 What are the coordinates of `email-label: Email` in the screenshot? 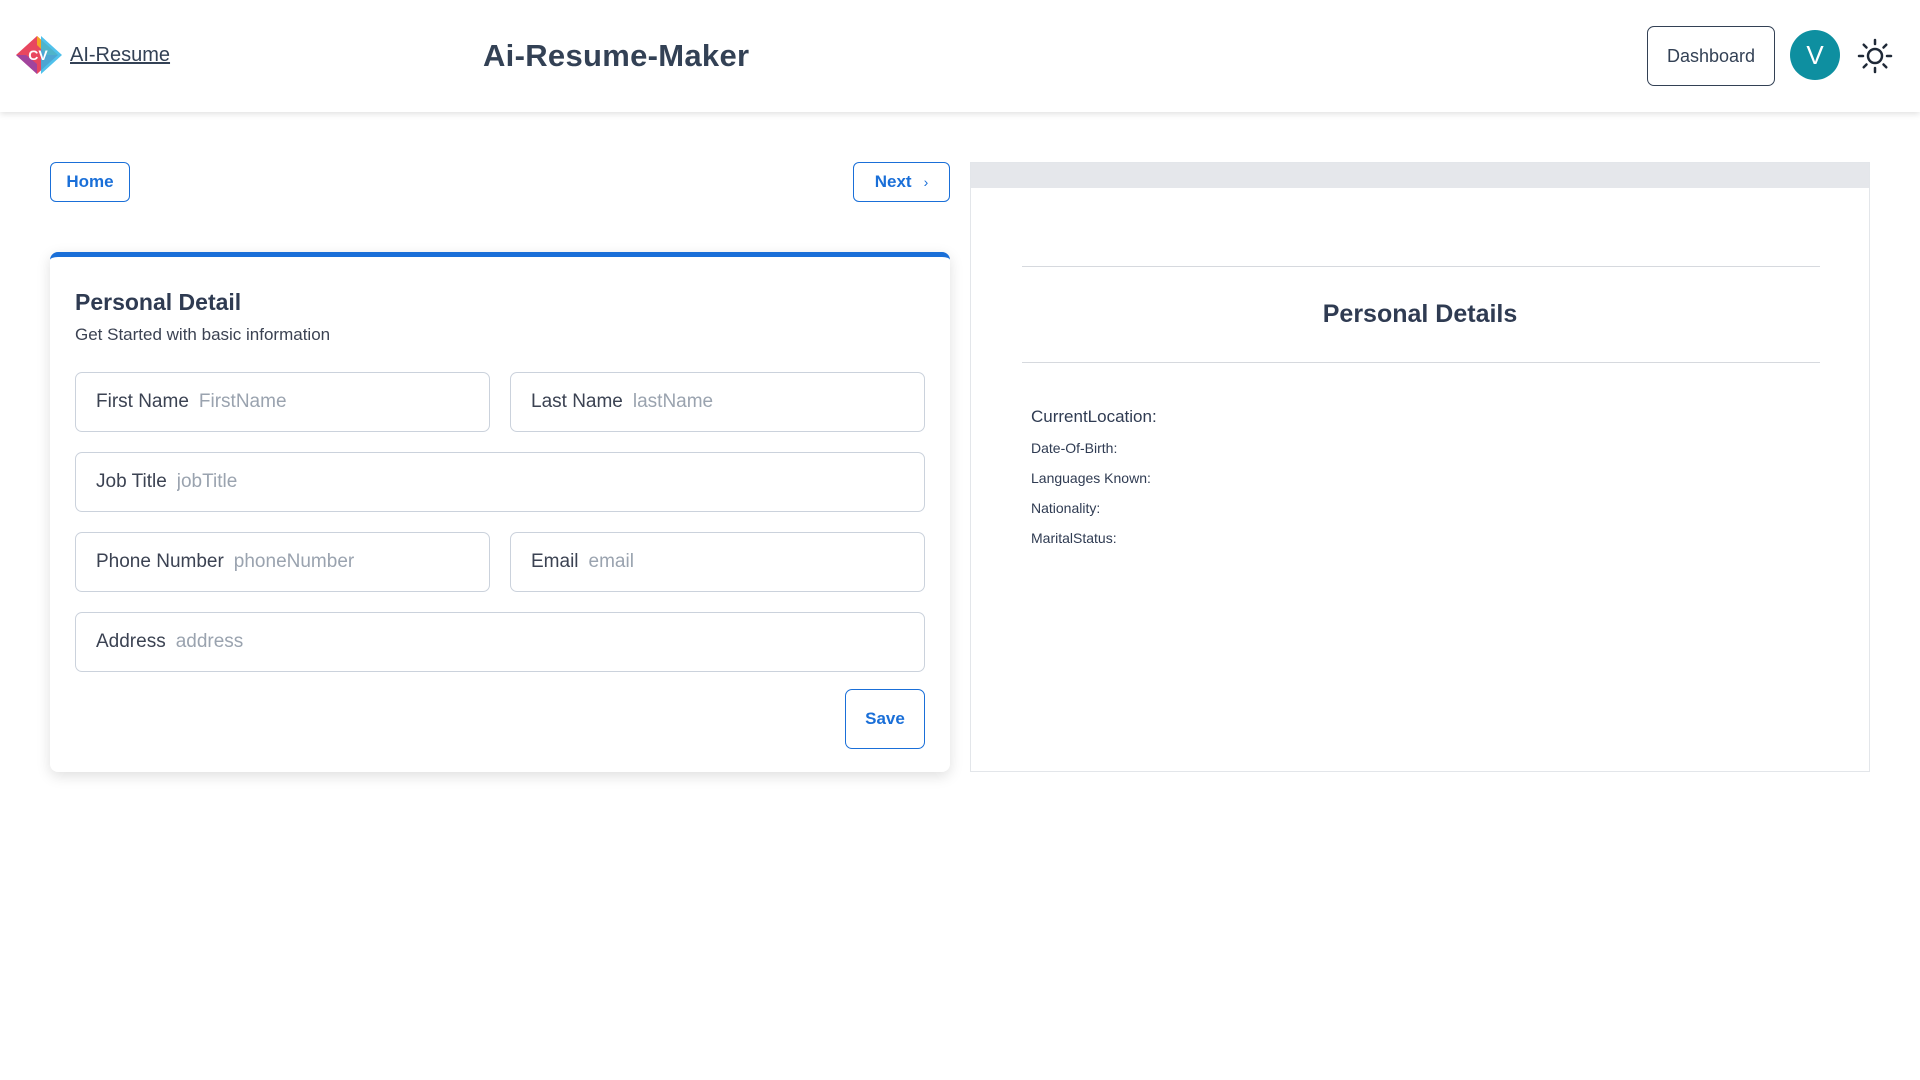 It's located at (555, 561).